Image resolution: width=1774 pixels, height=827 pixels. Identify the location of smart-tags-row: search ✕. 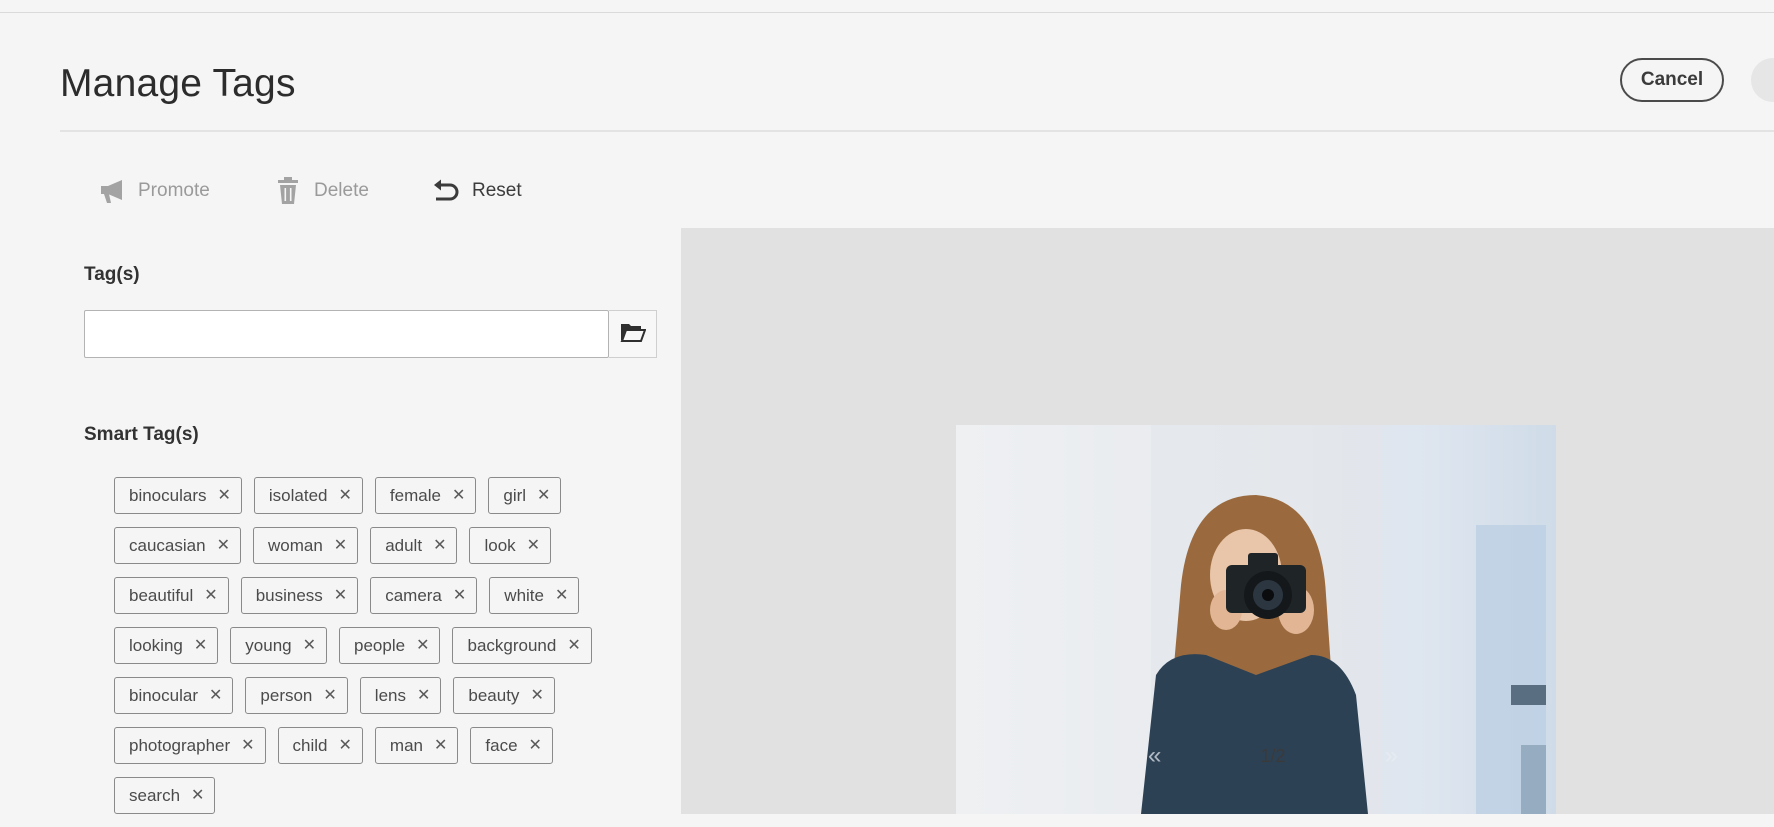
(384, 795).